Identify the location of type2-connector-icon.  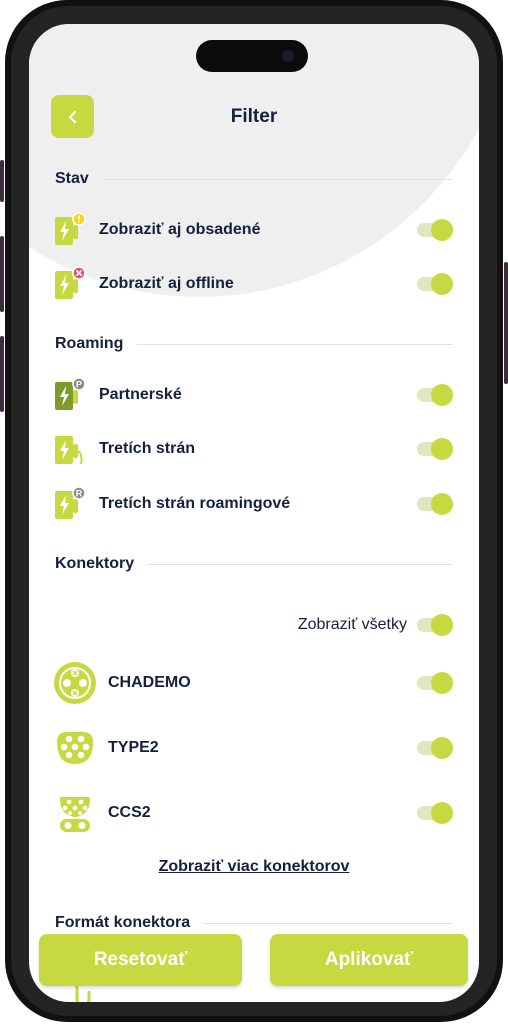
(75, 748).